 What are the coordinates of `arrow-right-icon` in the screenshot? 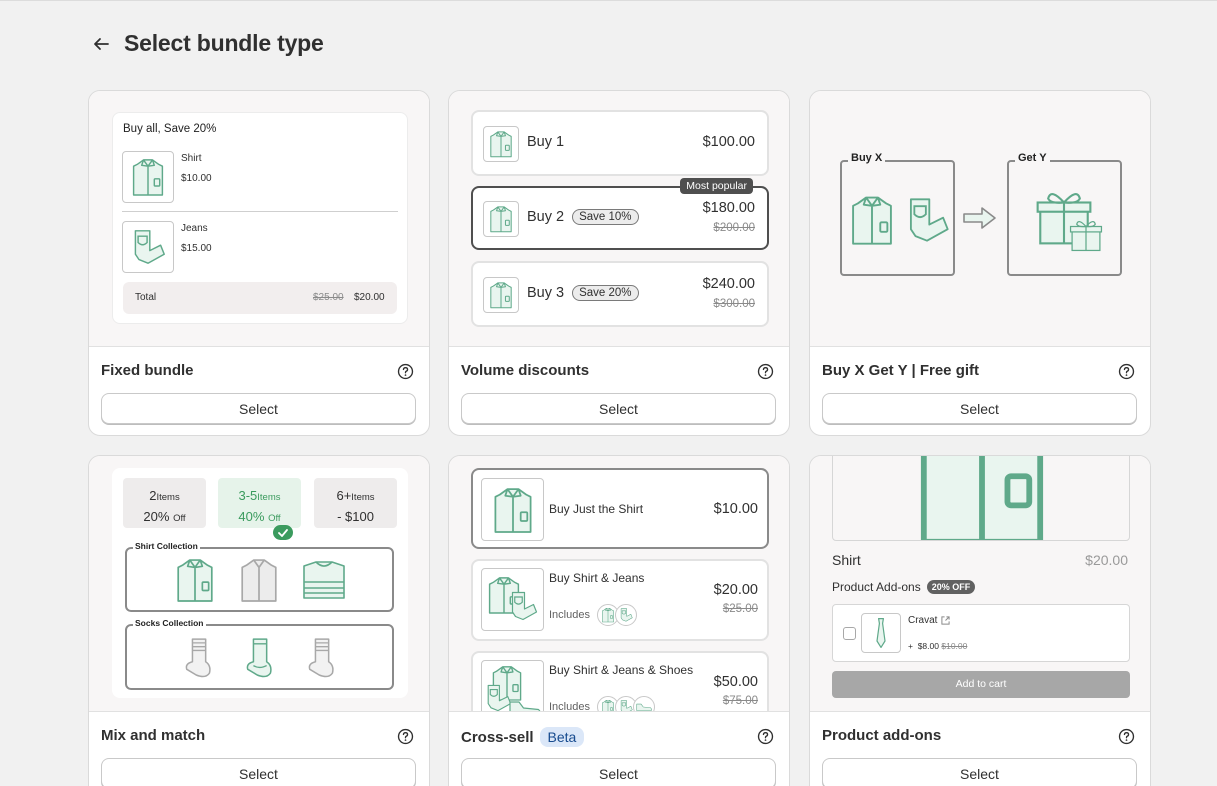 It's located at (979, 218).